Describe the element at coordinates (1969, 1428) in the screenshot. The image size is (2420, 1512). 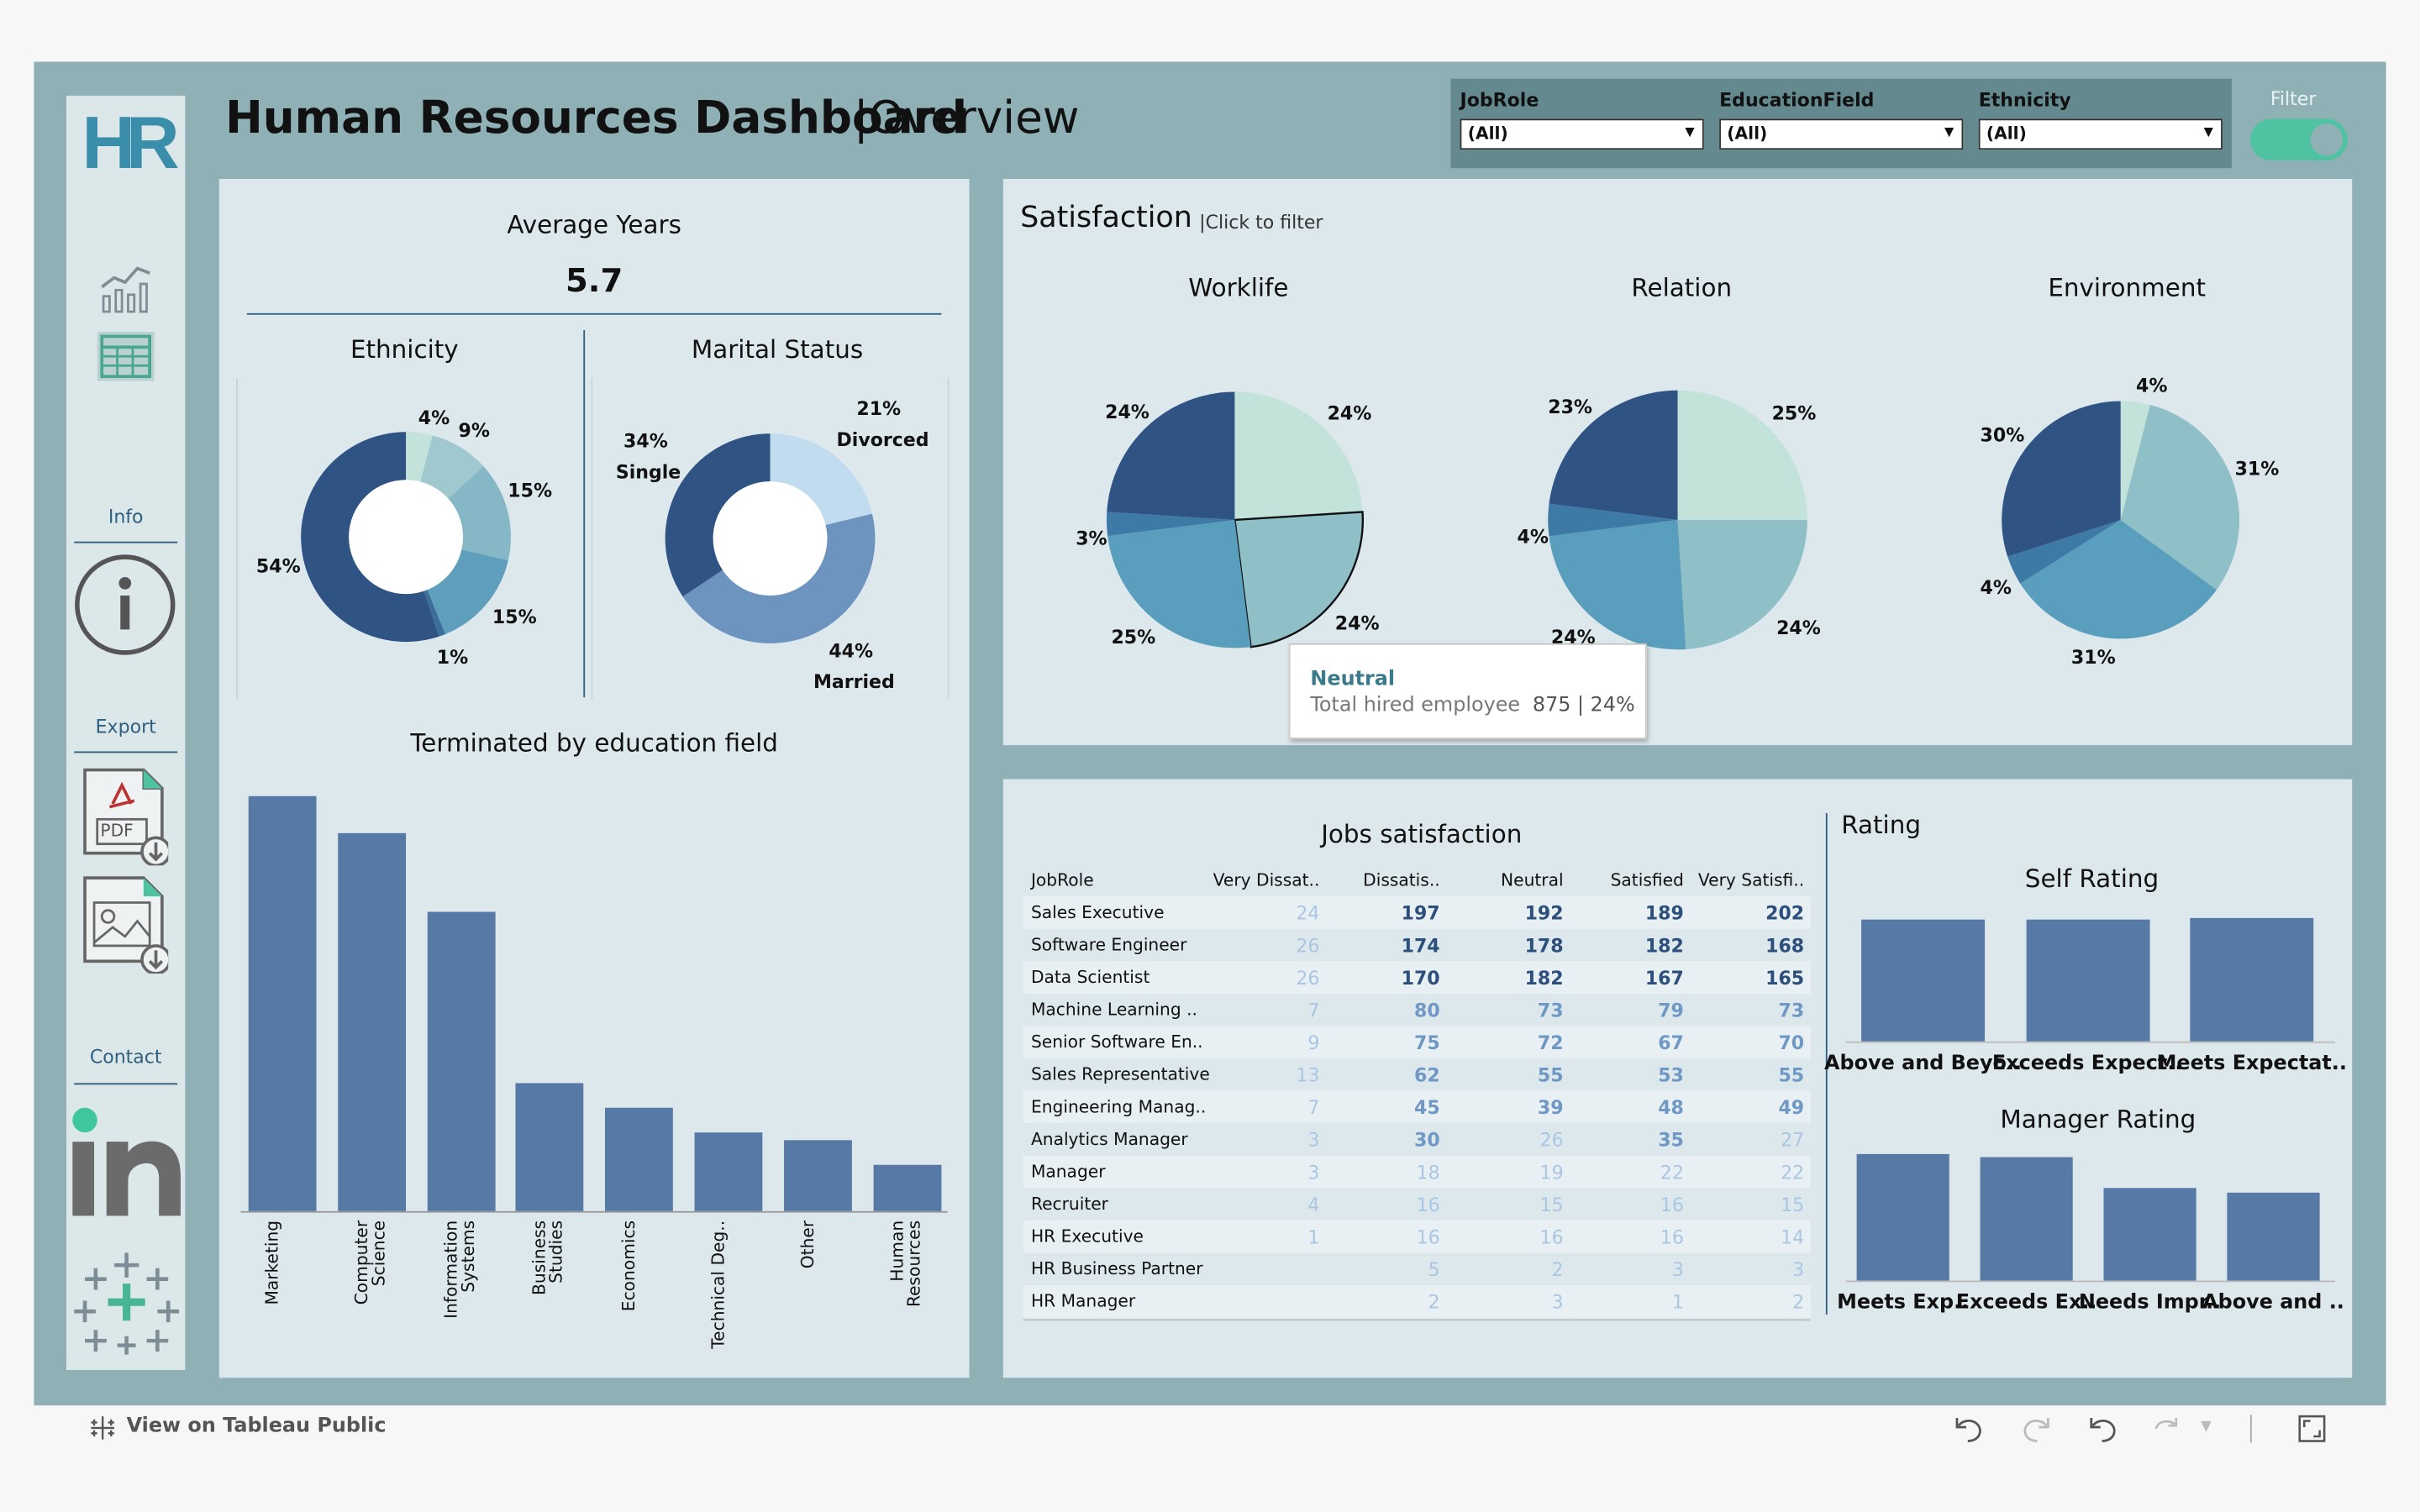
I see `undo-icon` at that location.